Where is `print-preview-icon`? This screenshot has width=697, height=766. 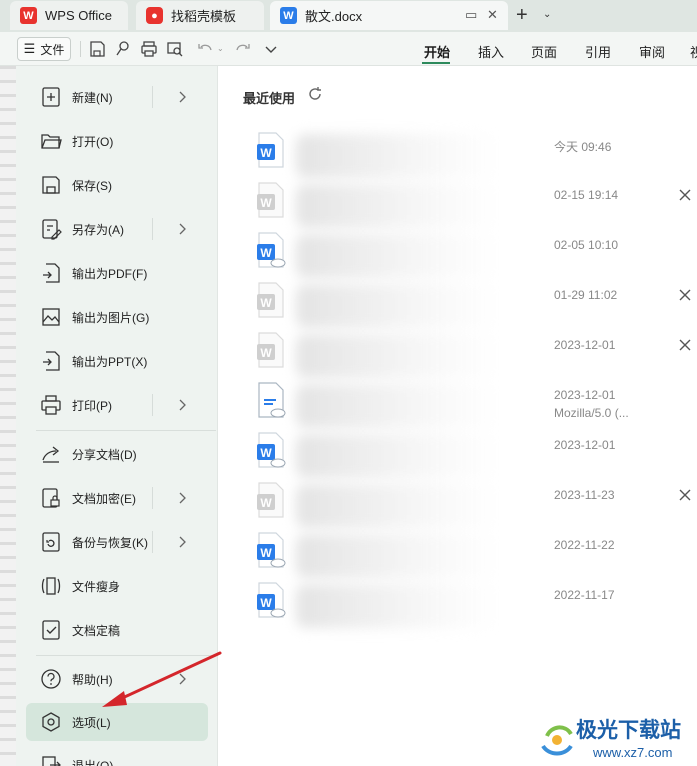 print-preview-icon is located at coordinates (175, 49).